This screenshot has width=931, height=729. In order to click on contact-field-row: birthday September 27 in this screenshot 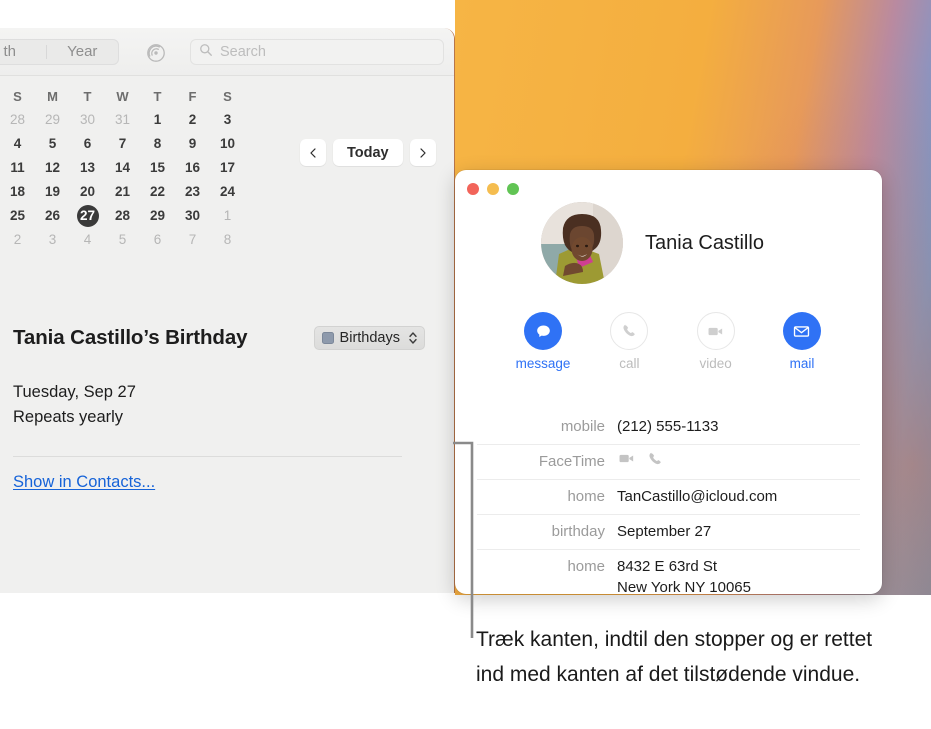, I will do `click(668, 532)`.